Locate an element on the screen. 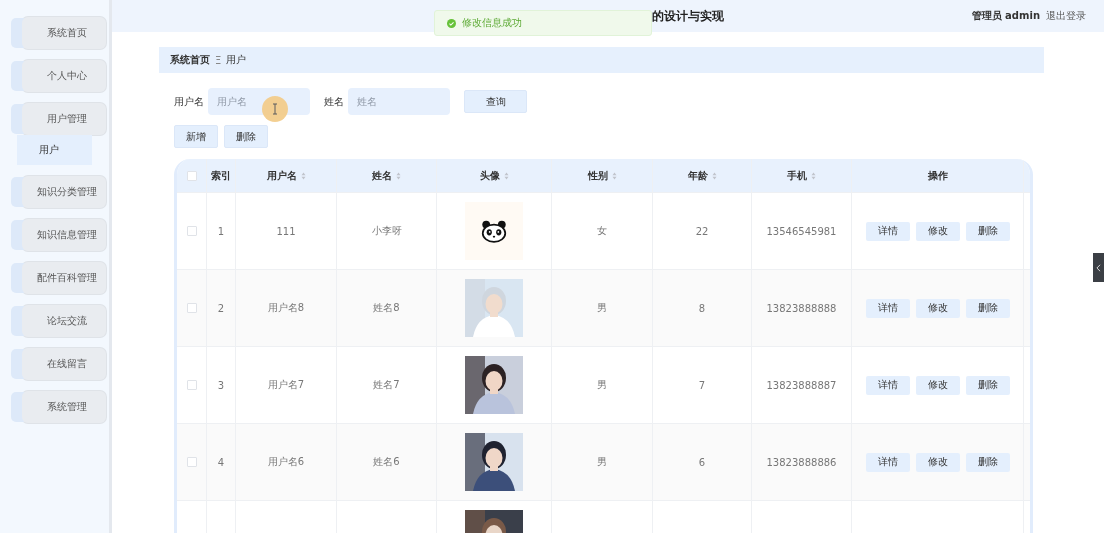 Image resolution: width=1104 pixels, height=533 pixels. submenu-item: 用户 is located at coordinates (54, 150).